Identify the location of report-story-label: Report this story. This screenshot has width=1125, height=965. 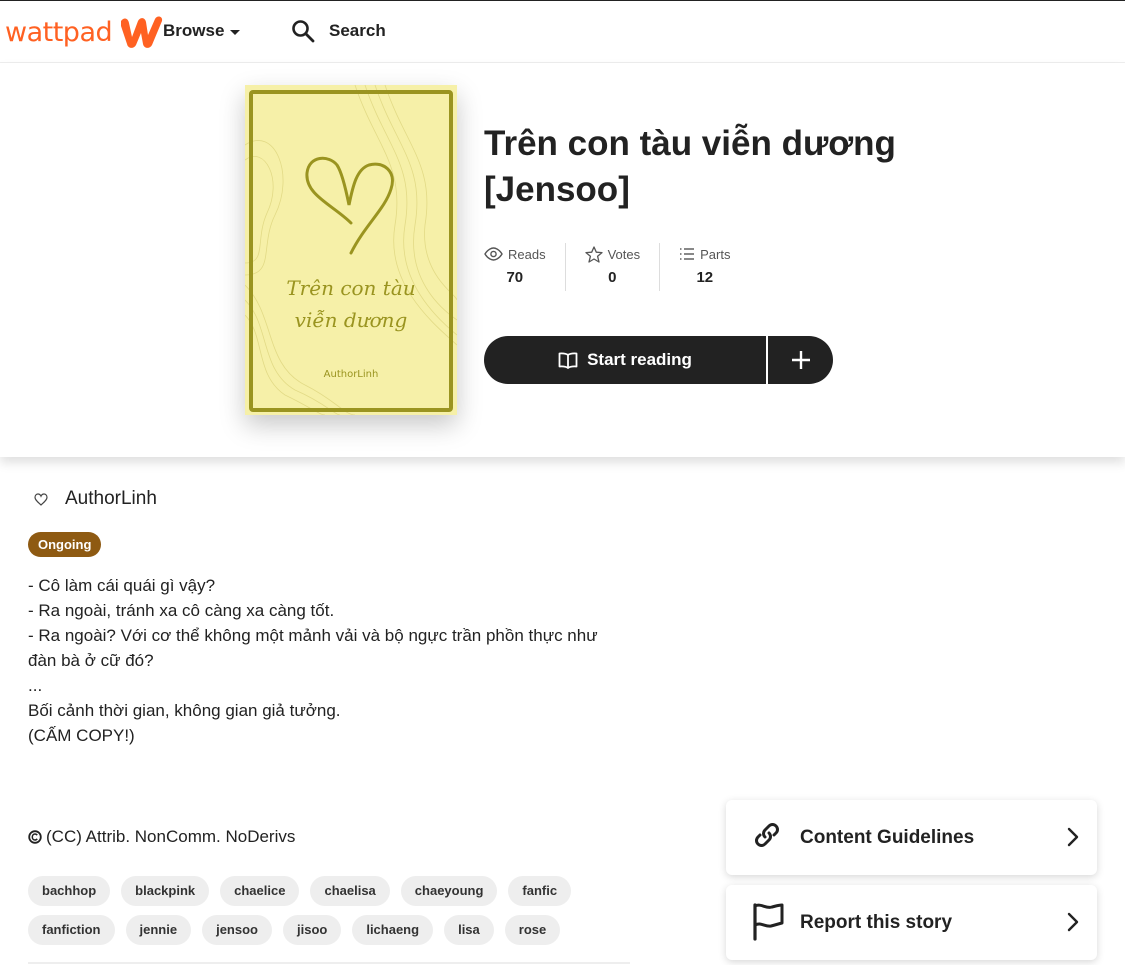
(876, 922).